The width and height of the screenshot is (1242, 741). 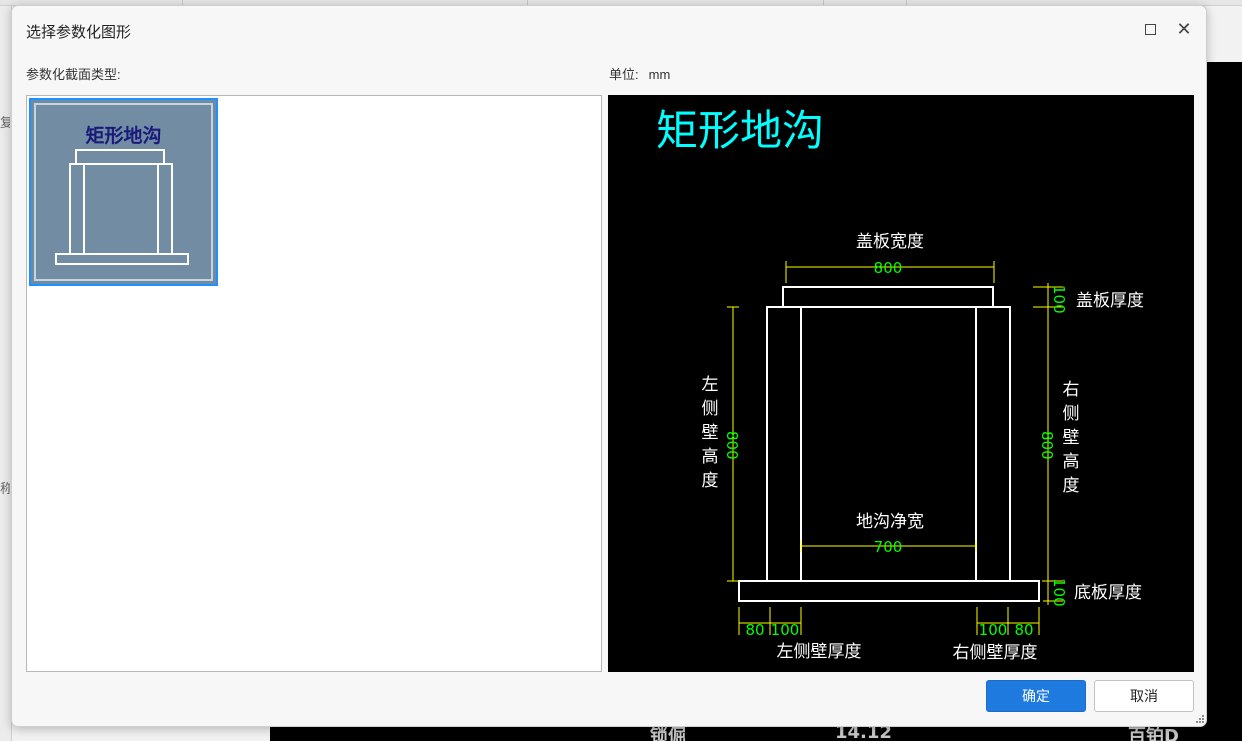 I want to click on clear-width-label: 地沟净宽, so click(x=890, y=522).